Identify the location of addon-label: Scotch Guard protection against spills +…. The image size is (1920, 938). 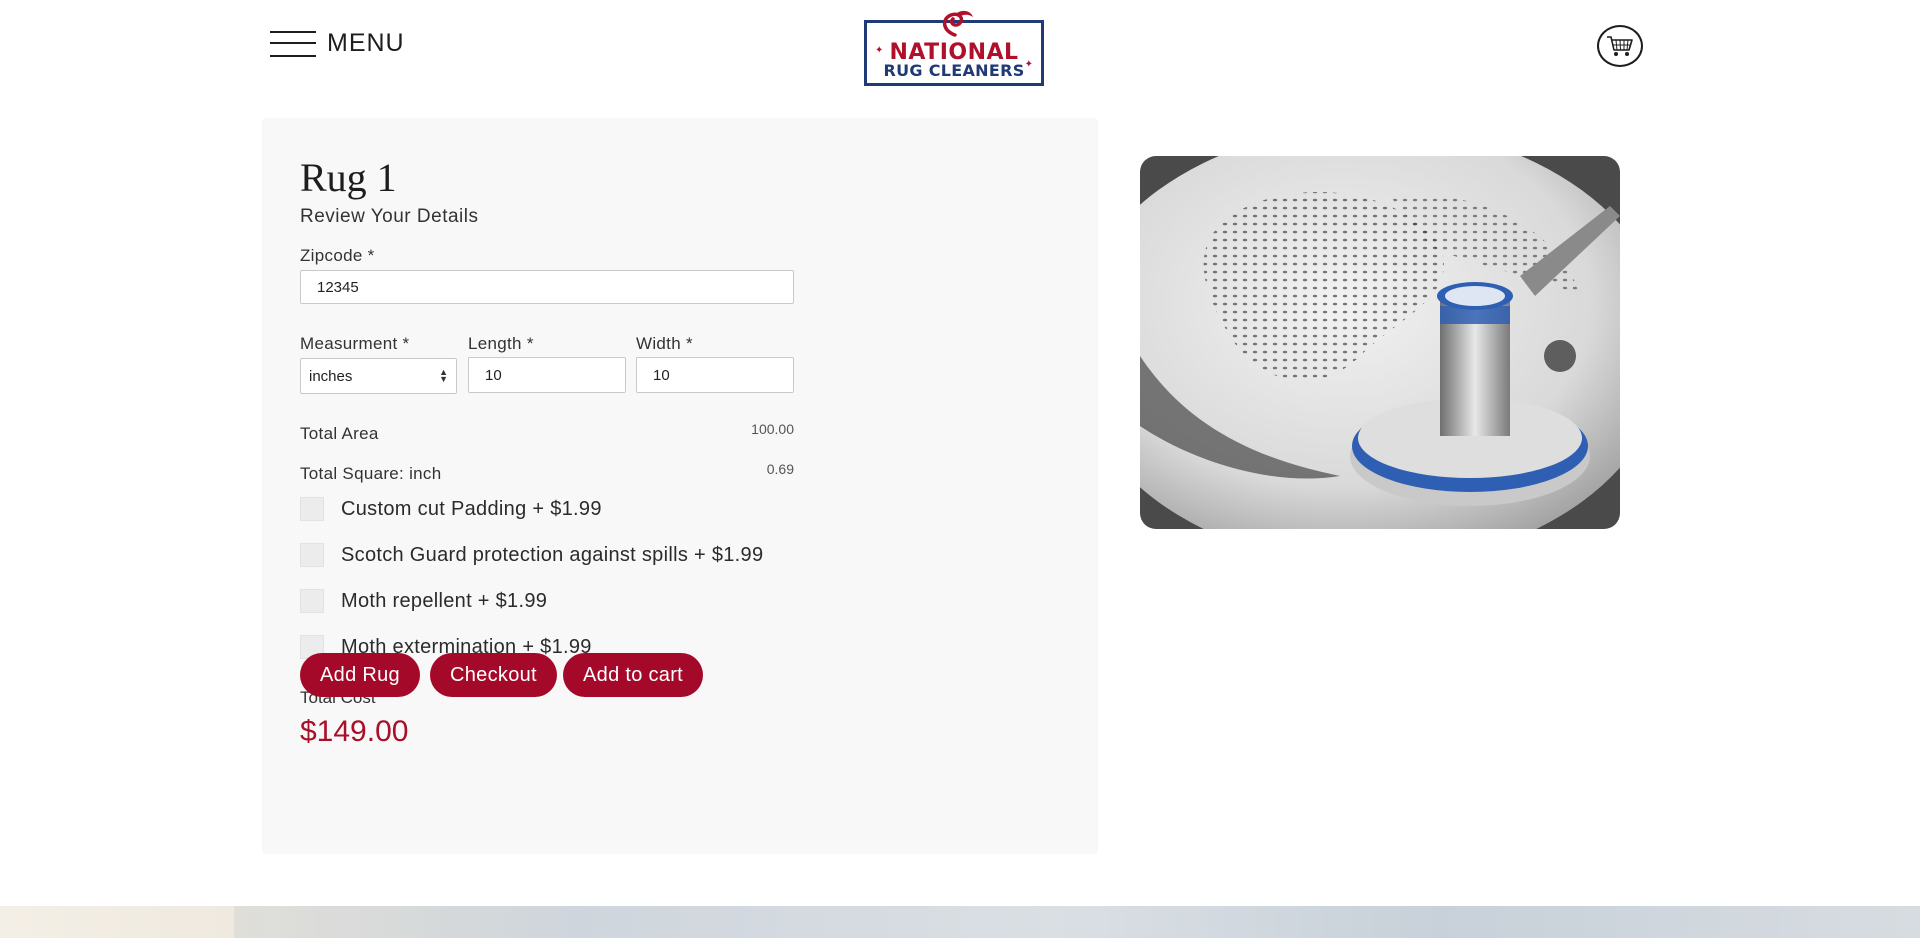
(552, 554).